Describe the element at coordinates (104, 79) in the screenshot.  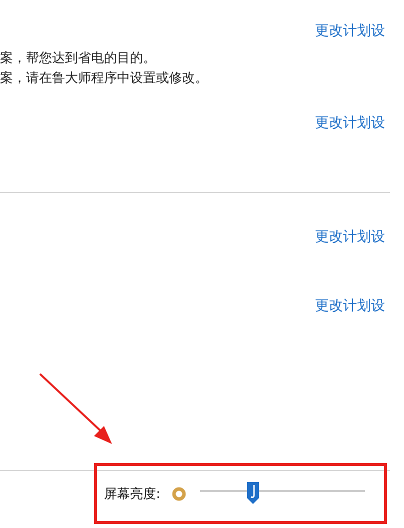
I see `plan-description: 案，请在鲁大师程序中设置或修改。` at that location.